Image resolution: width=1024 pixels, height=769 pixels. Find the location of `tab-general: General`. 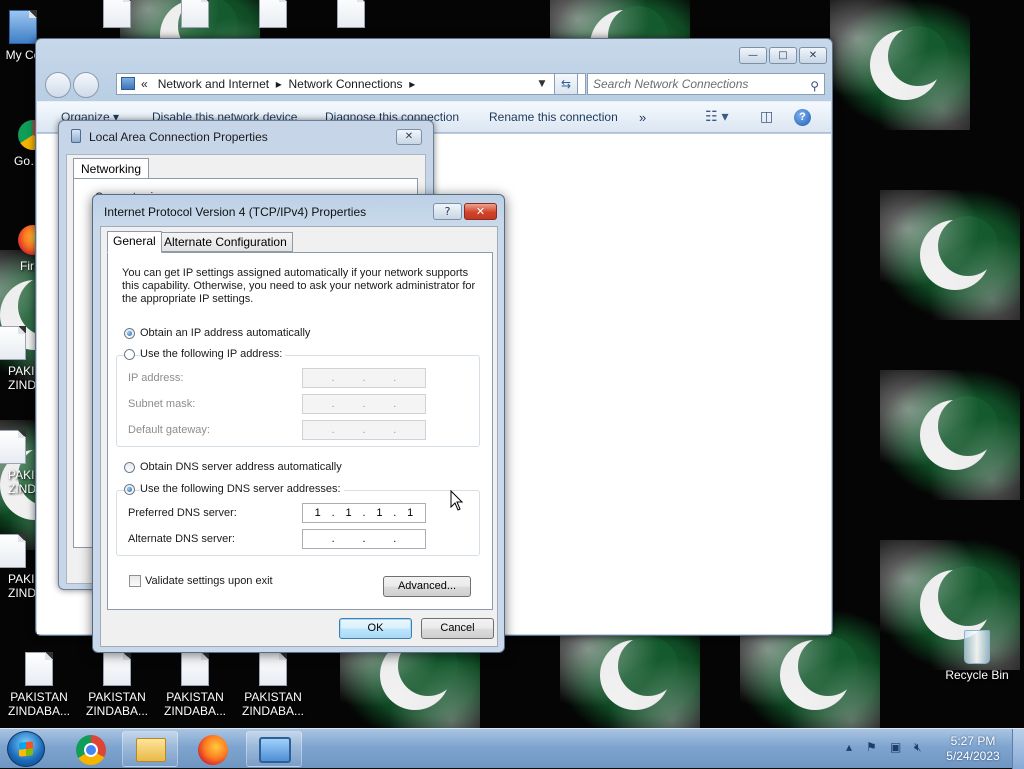

tab-general: General is located at coordinates (134, 242).